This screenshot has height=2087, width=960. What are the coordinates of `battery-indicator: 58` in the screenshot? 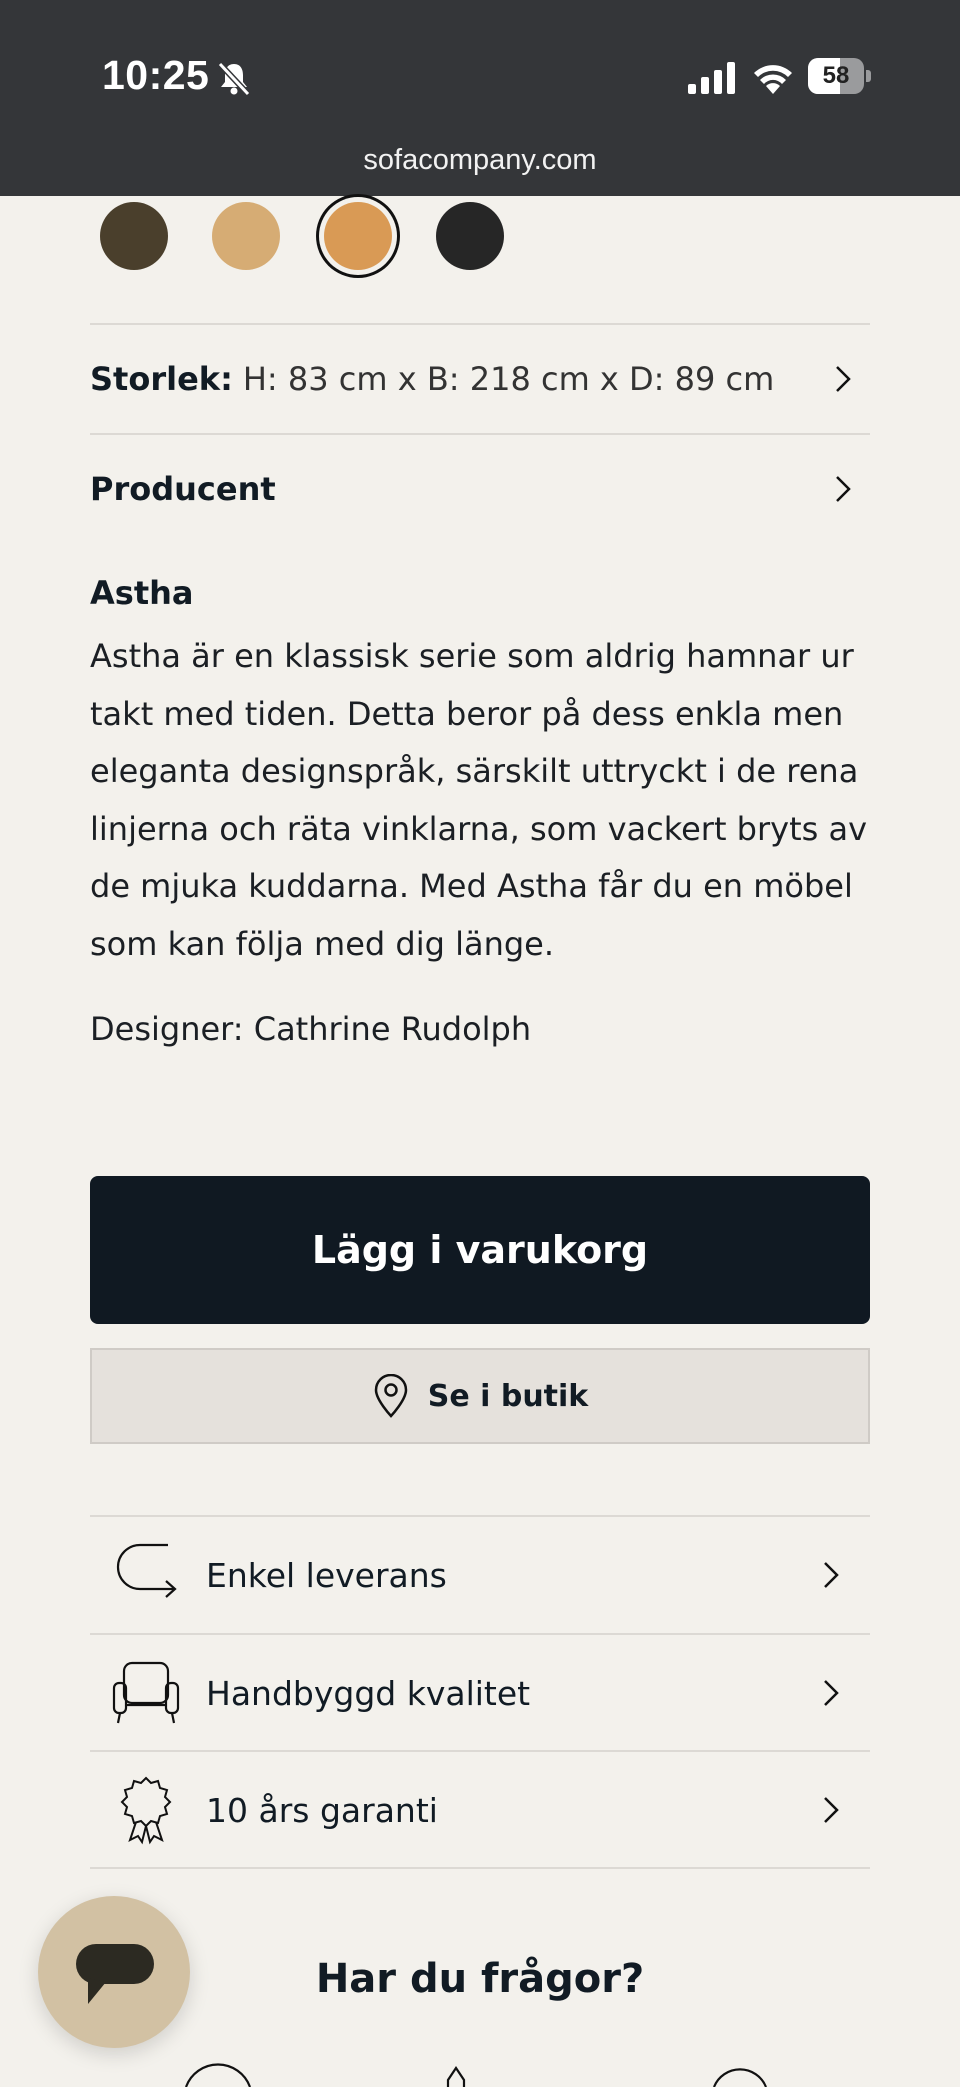 It's located at (840, 76).